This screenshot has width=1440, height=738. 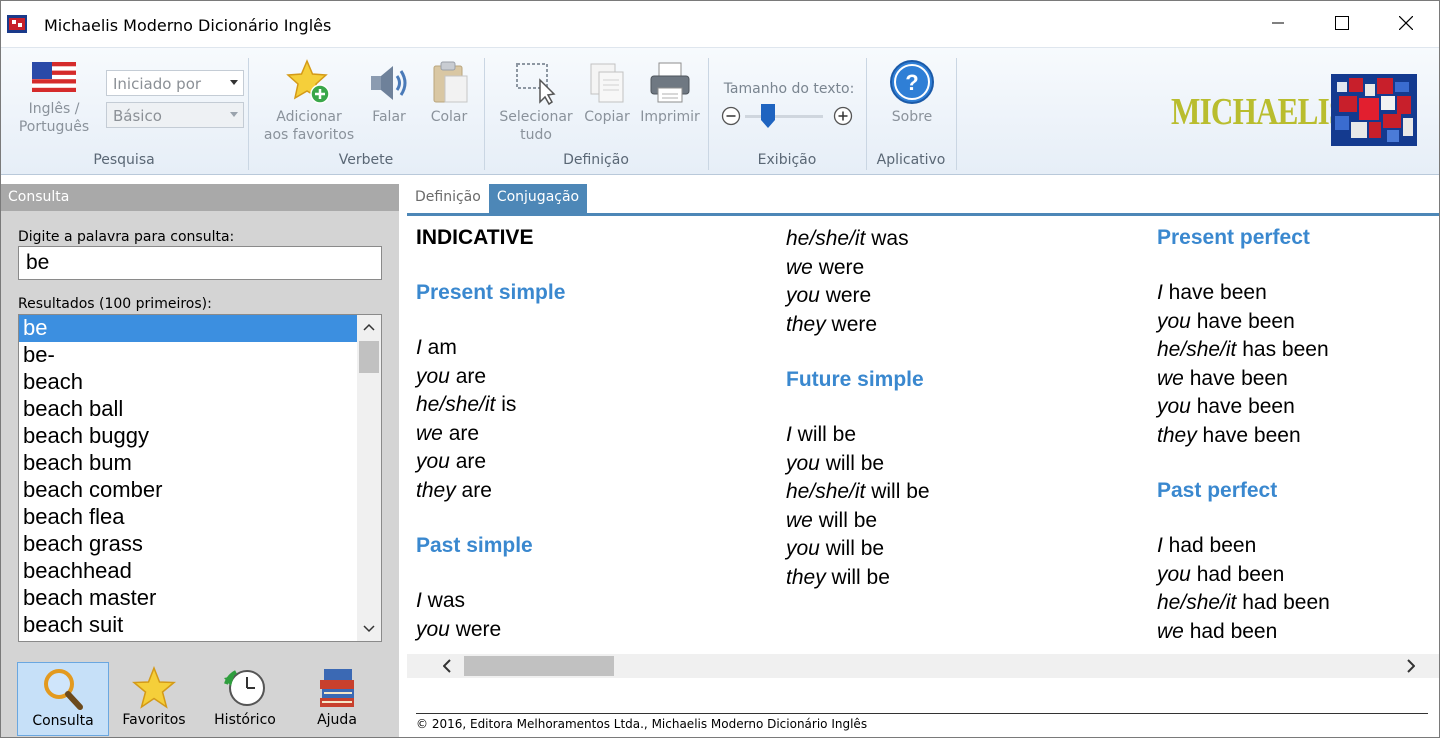 What do you see at coordinates (369, 629) in the screenshot?
I see `scroll-down-button` at bounding box center [369, 629].